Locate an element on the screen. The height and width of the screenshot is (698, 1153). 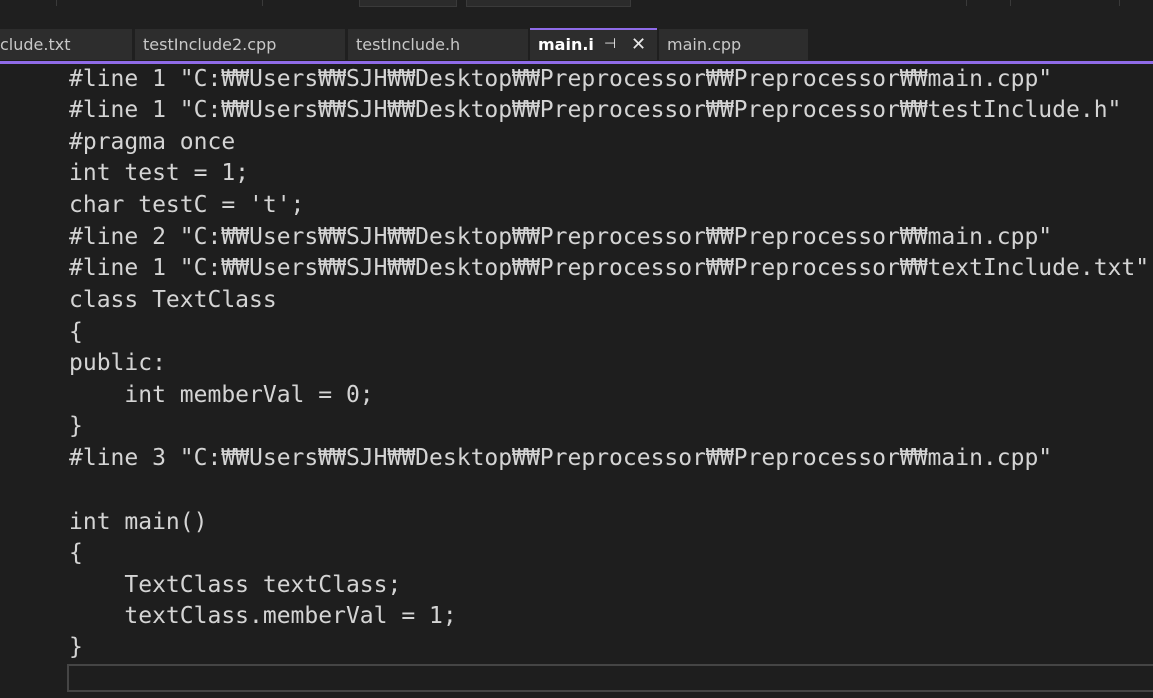
tab-main-cpp: main.cpp is located at coordinates (733, 44).